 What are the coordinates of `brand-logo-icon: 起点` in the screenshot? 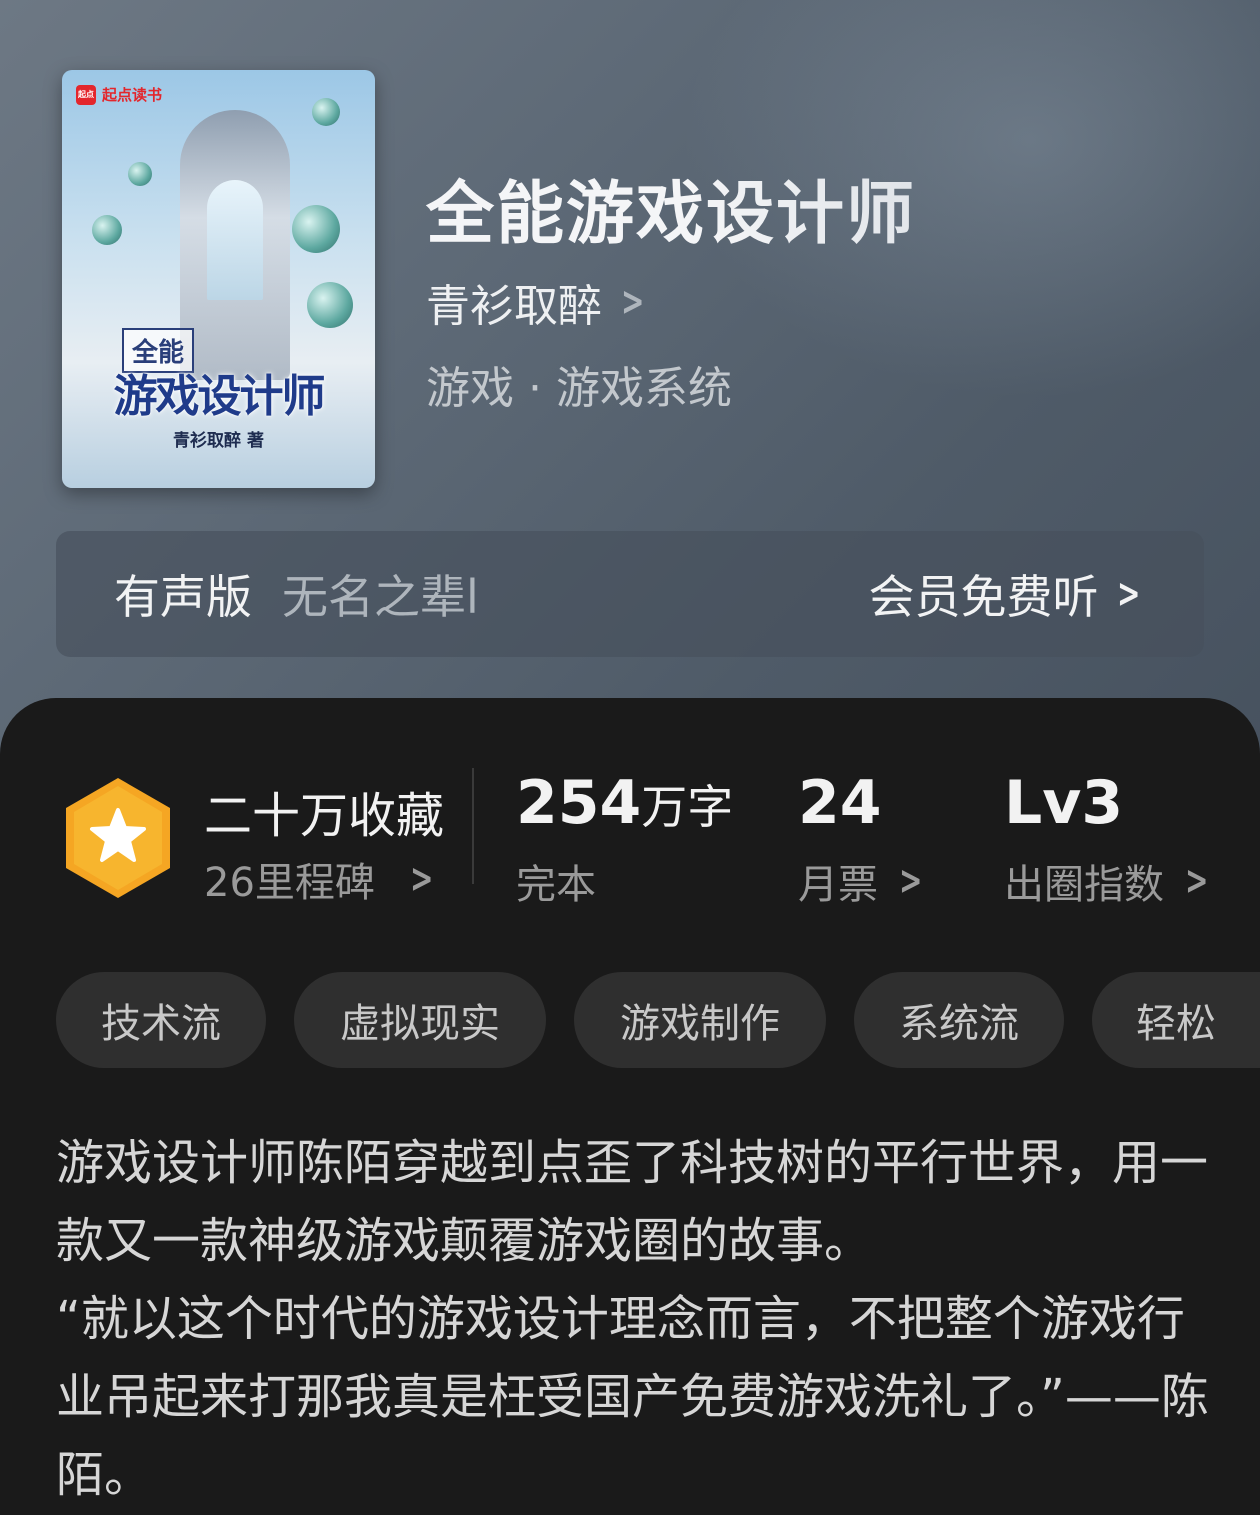 It's located at (86, 94).